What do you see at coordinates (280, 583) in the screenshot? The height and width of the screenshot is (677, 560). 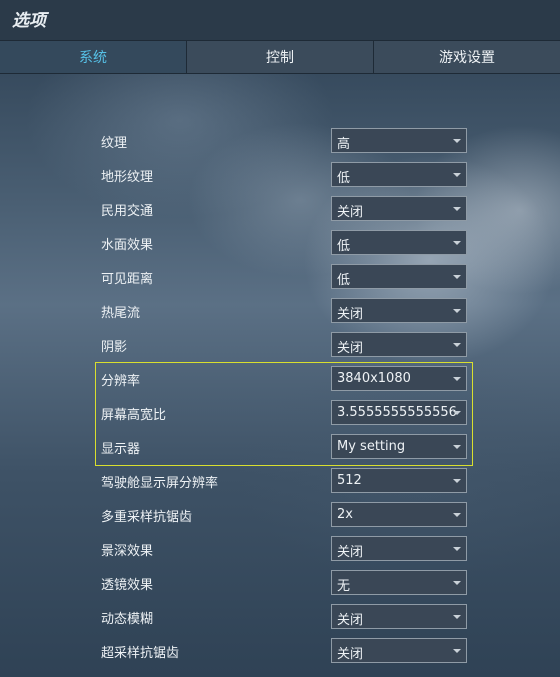 I see `setting-row-lens-effects: 透镜效果 无` at bounding box center [280, 583].